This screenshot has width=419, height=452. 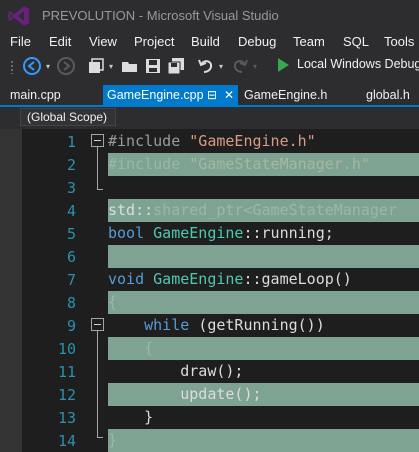 What do you see at coordinates (18, 16) in the screenshot?
I see `visual-studio-logo-icon` at bounding box center [18, 16].